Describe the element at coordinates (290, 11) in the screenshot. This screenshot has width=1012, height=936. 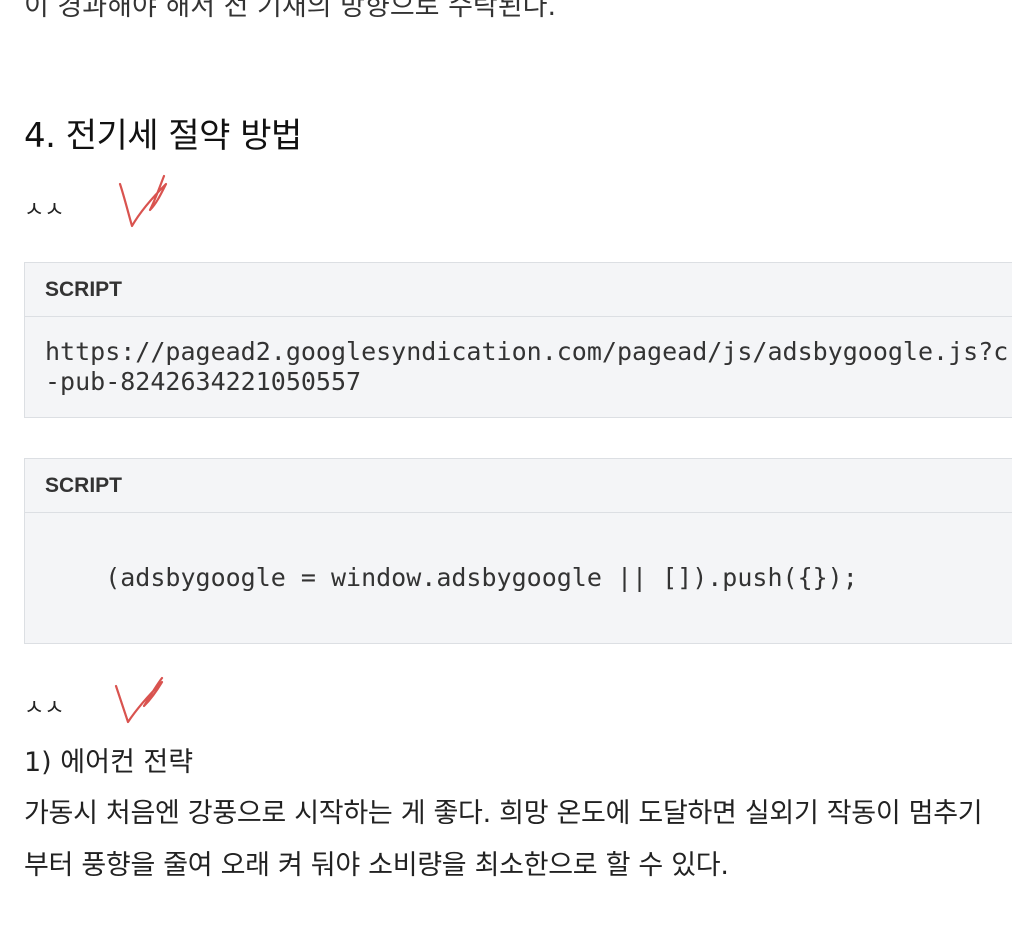
I see `cut-off-text-line: 이 경과해야 해서 전 기재의 방향으로 수락된다.` at that location.